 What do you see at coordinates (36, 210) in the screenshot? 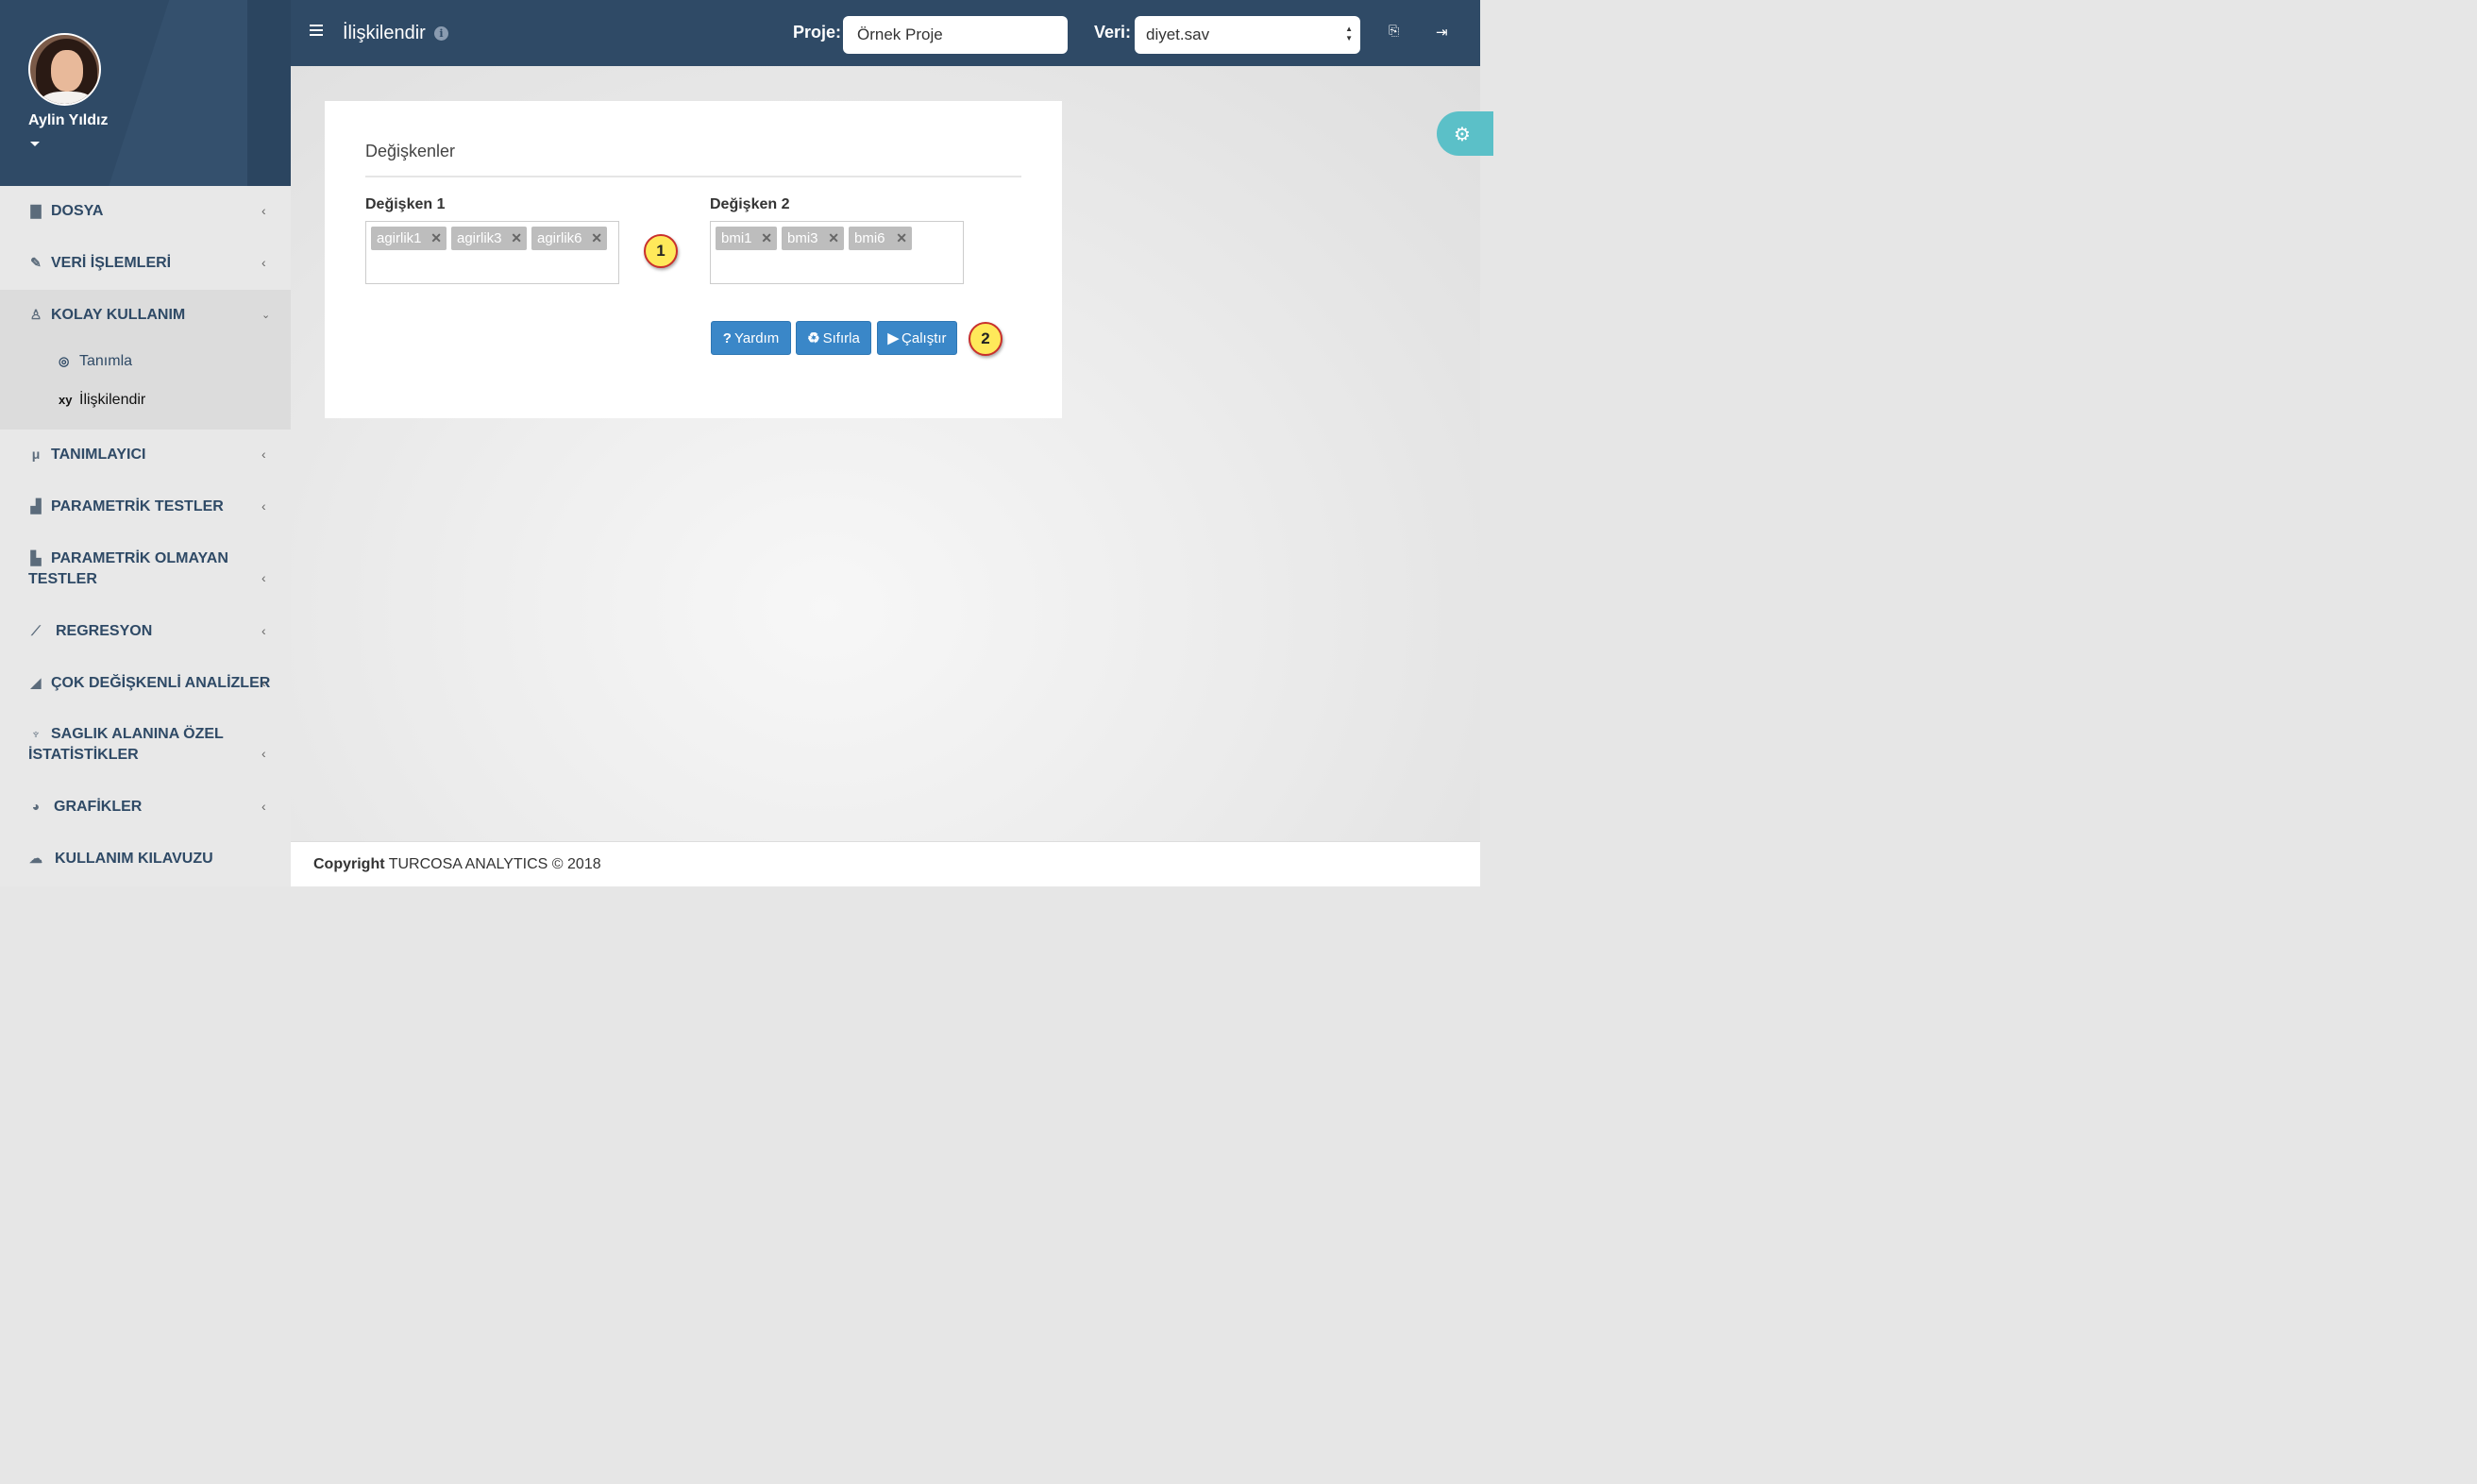
I see `file-icon: ▇` at bounding box center [36, 210].